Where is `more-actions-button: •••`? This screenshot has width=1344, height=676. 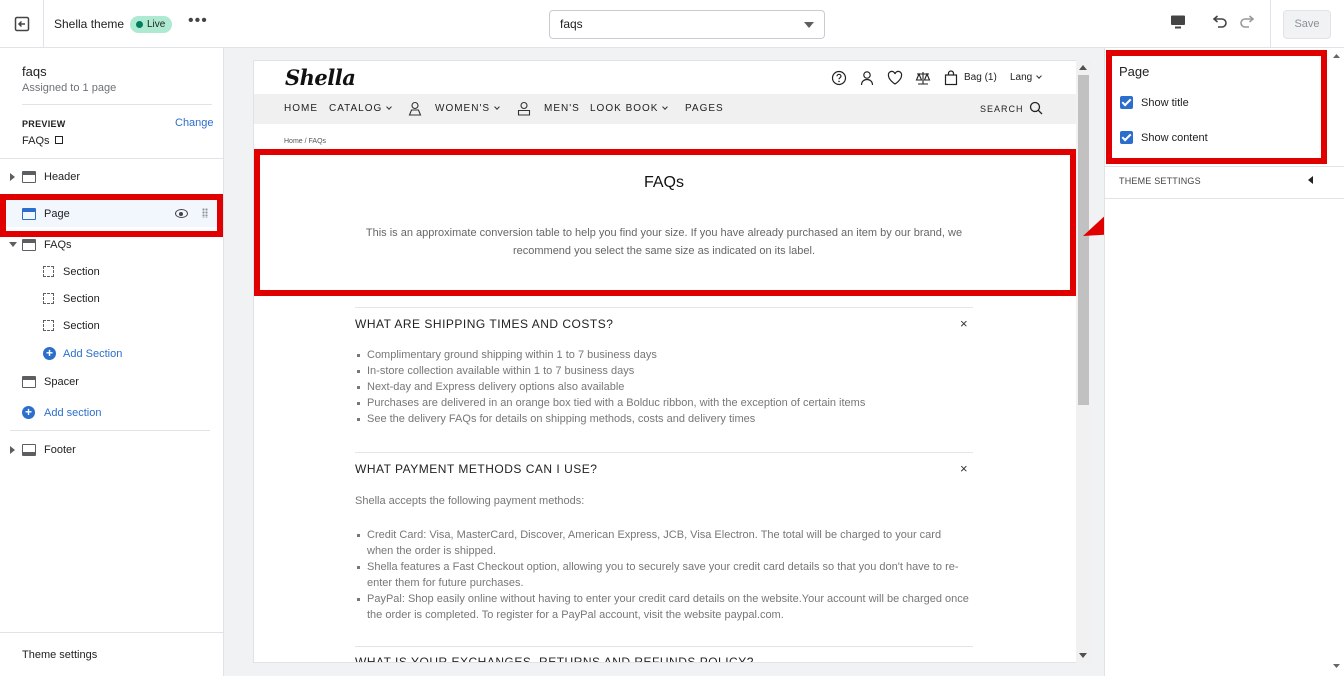
more-actions-button: ••• is located at coordinates (198, 21).